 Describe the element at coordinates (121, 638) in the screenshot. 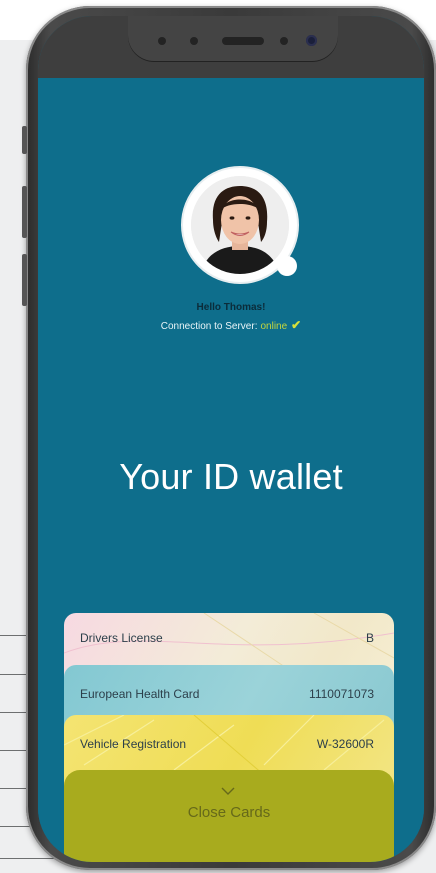

I see `card-label: Drivers License` at that location.